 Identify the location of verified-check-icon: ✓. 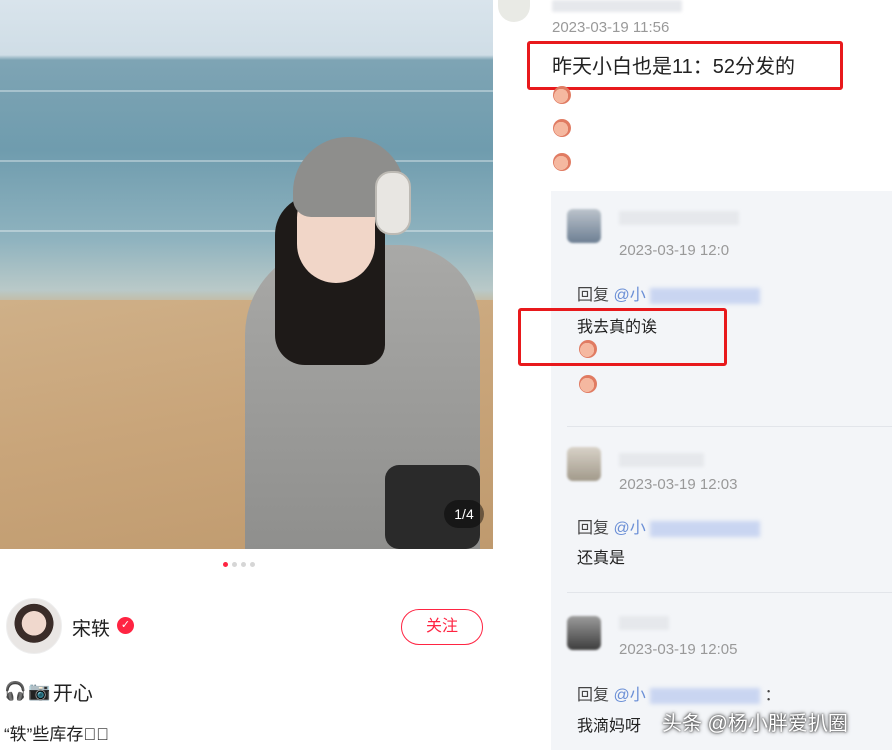
(125, 625).